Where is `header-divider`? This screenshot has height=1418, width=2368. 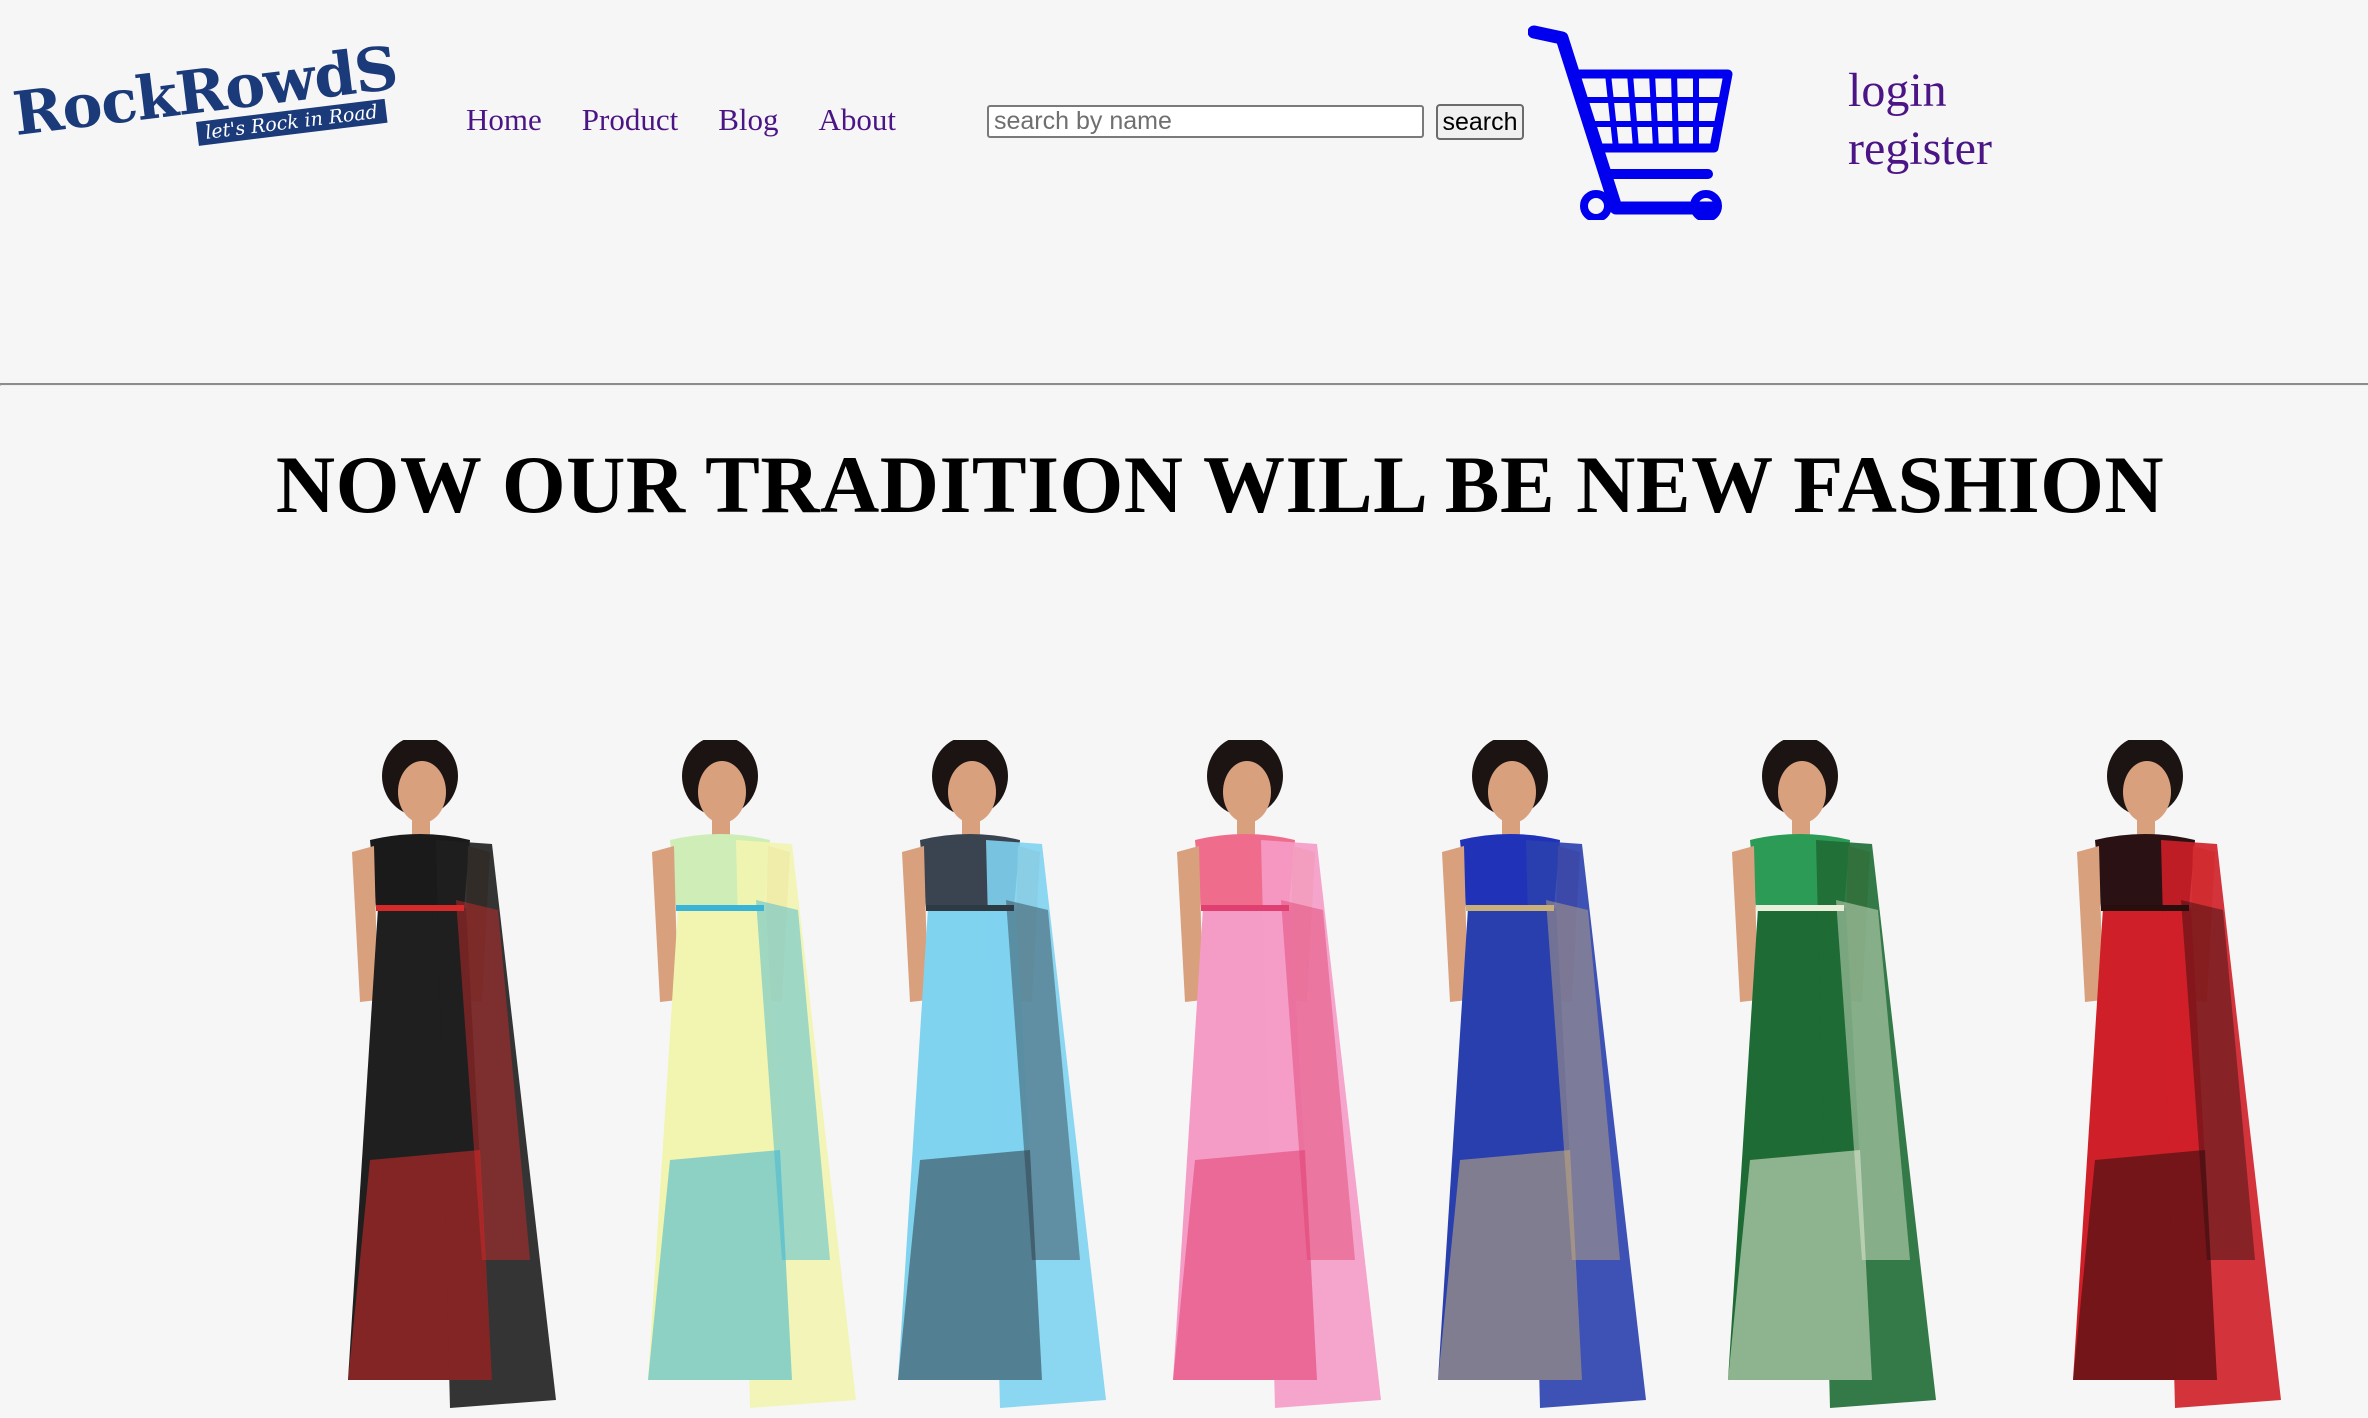 header-divider is located at coordinates (1184, 384).